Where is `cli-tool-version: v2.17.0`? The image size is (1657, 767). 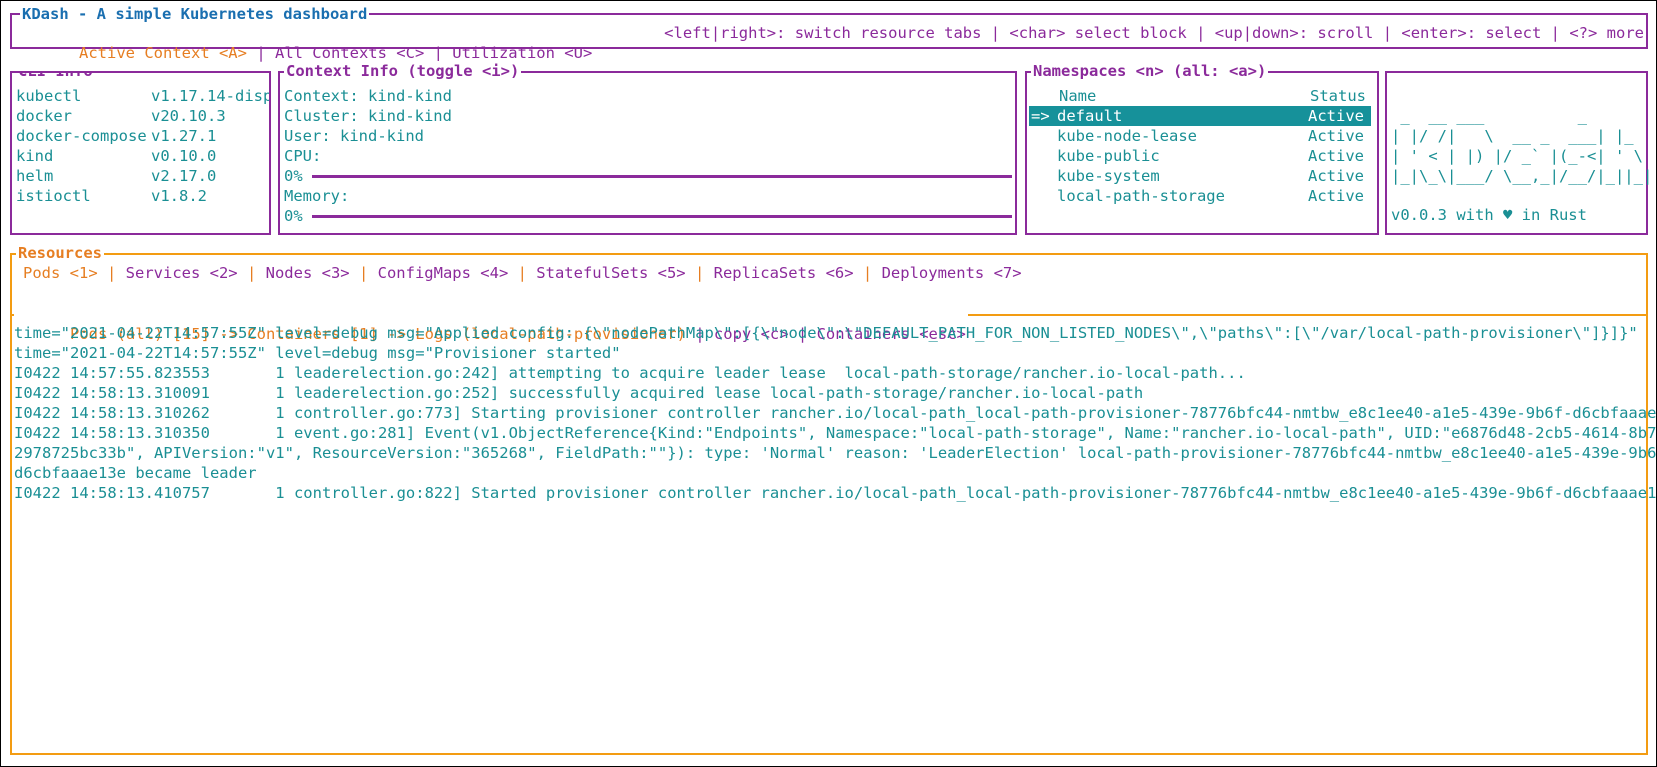
cli-tool-version: v2.17.0 is located at coordinates (184, 176).